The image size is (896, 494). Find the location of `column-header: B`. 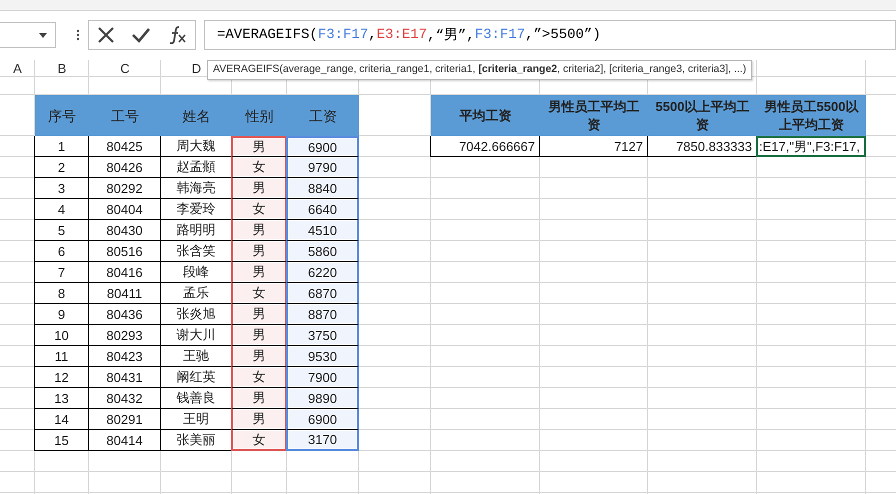

column-header: B is located at coordinates (62, 68).